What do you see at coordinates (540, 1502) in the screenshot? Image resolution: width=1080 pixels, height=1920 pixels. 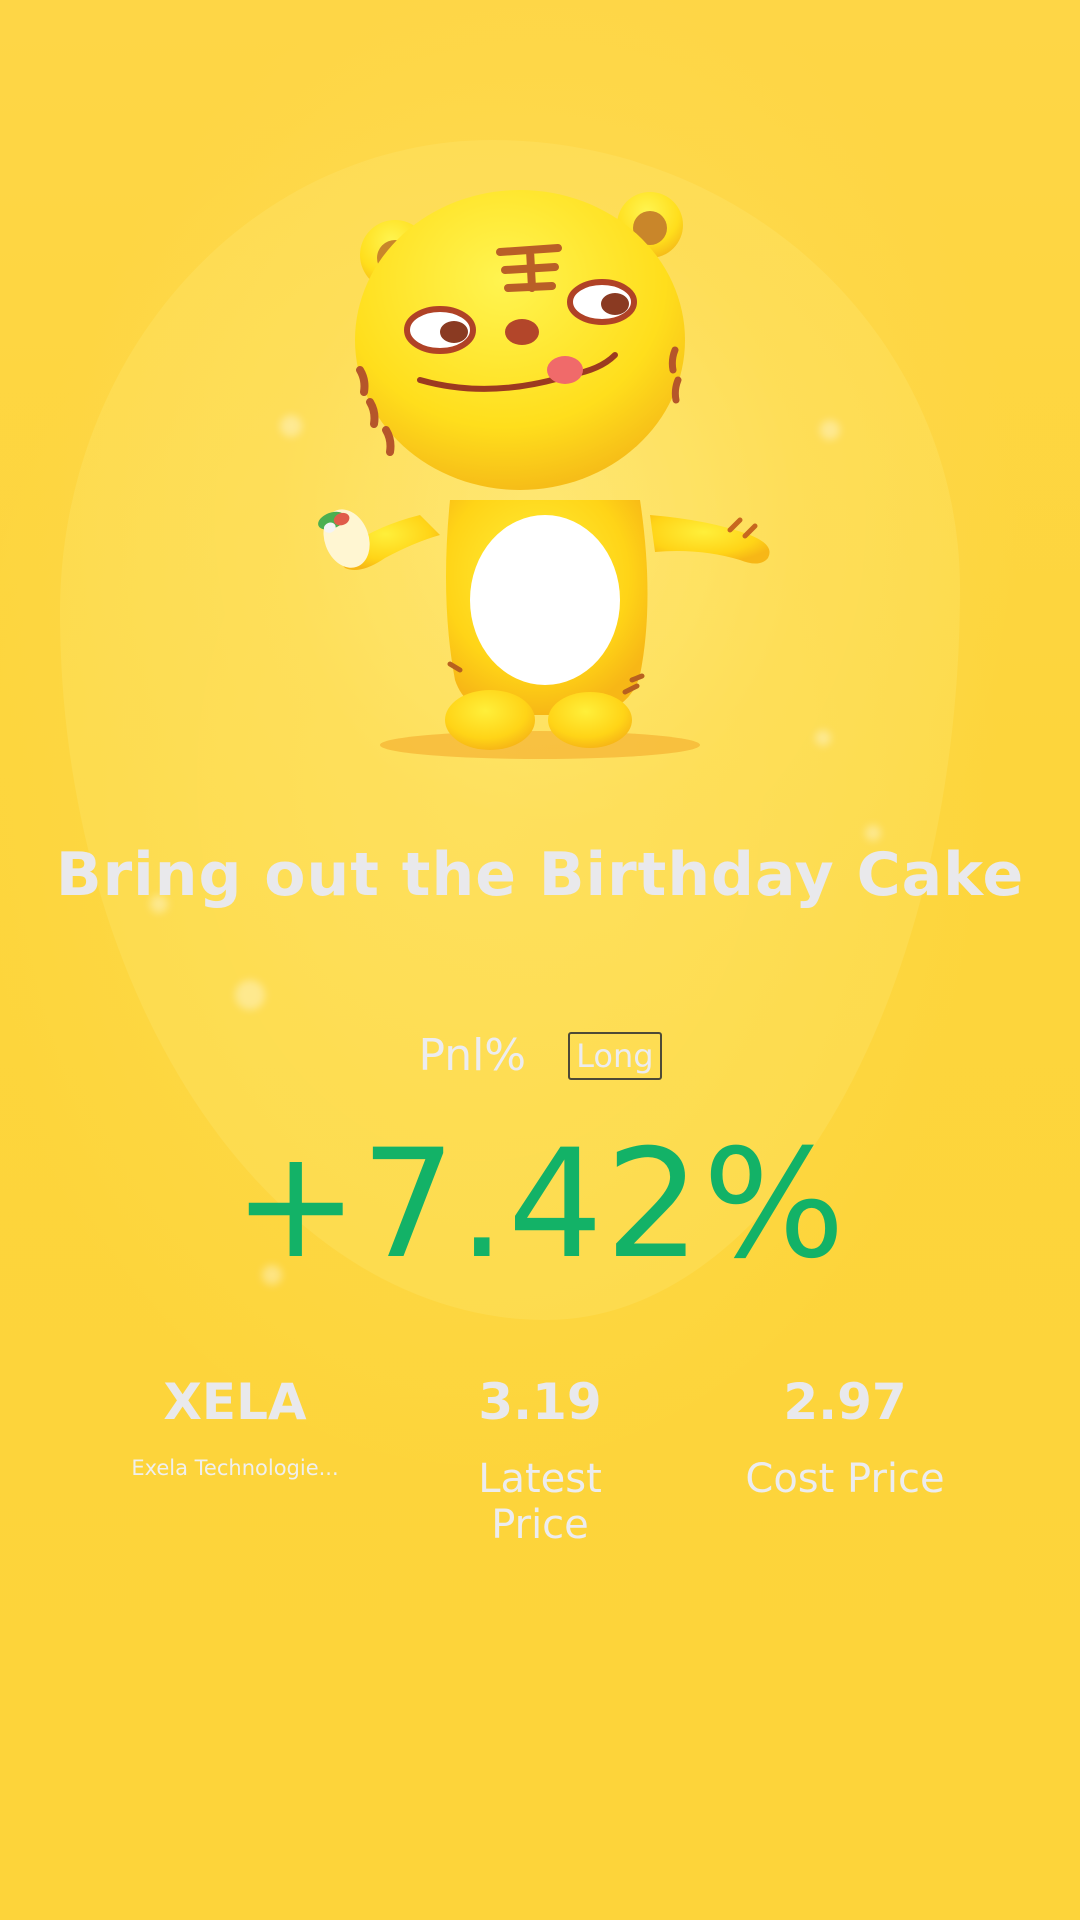 I see `latest-price-label: Latest Price` at bounding box center [540, 1502].